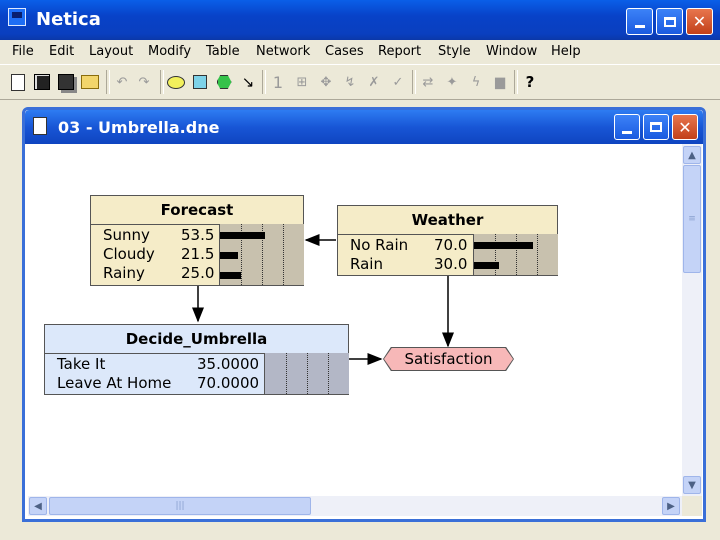 Image resolution: width=720 pixels, height=540 pixels. I want to click on remove-button: ✗, so click(374, 82).